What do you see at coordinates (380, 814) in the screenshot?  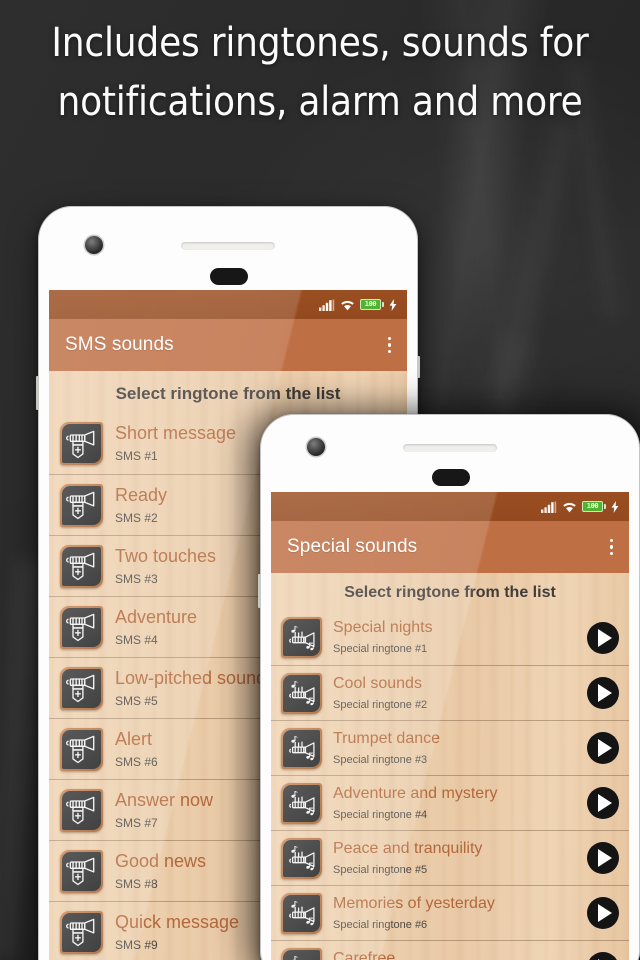 I see `ringtone-subtitle: Special ringtone #4` at bounding box center [380, 814].